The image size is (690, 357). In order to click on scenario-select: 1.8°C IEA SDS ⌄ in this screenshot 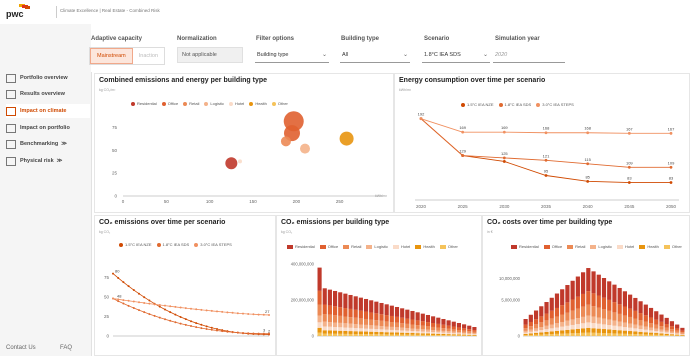, I will do `click(456, 55)`.